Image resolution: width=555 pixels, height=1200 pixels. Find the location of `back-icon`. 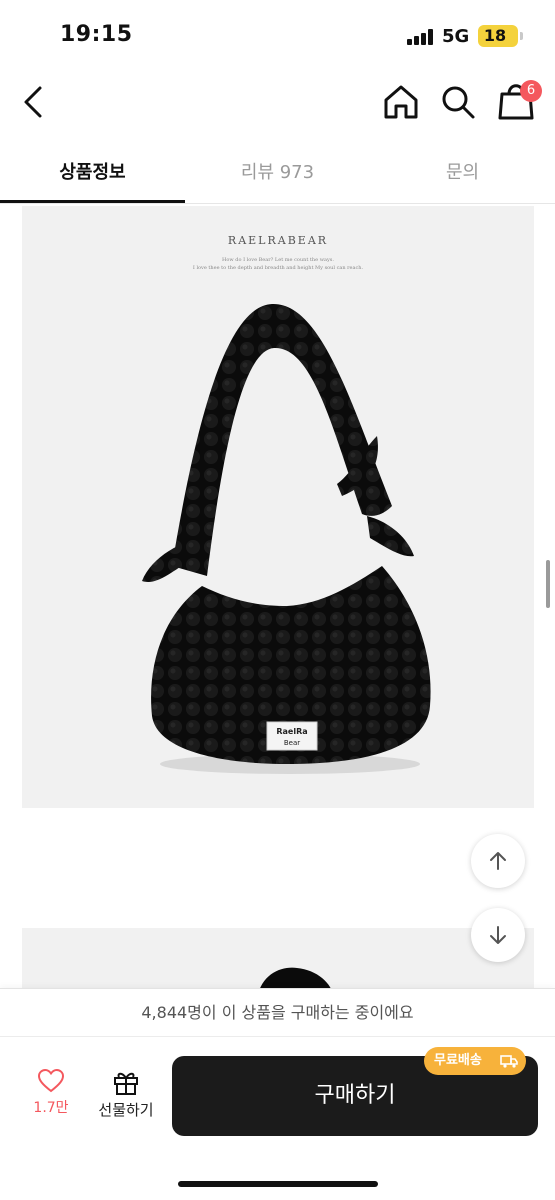

back-icon is located at coordinates (33, 102).